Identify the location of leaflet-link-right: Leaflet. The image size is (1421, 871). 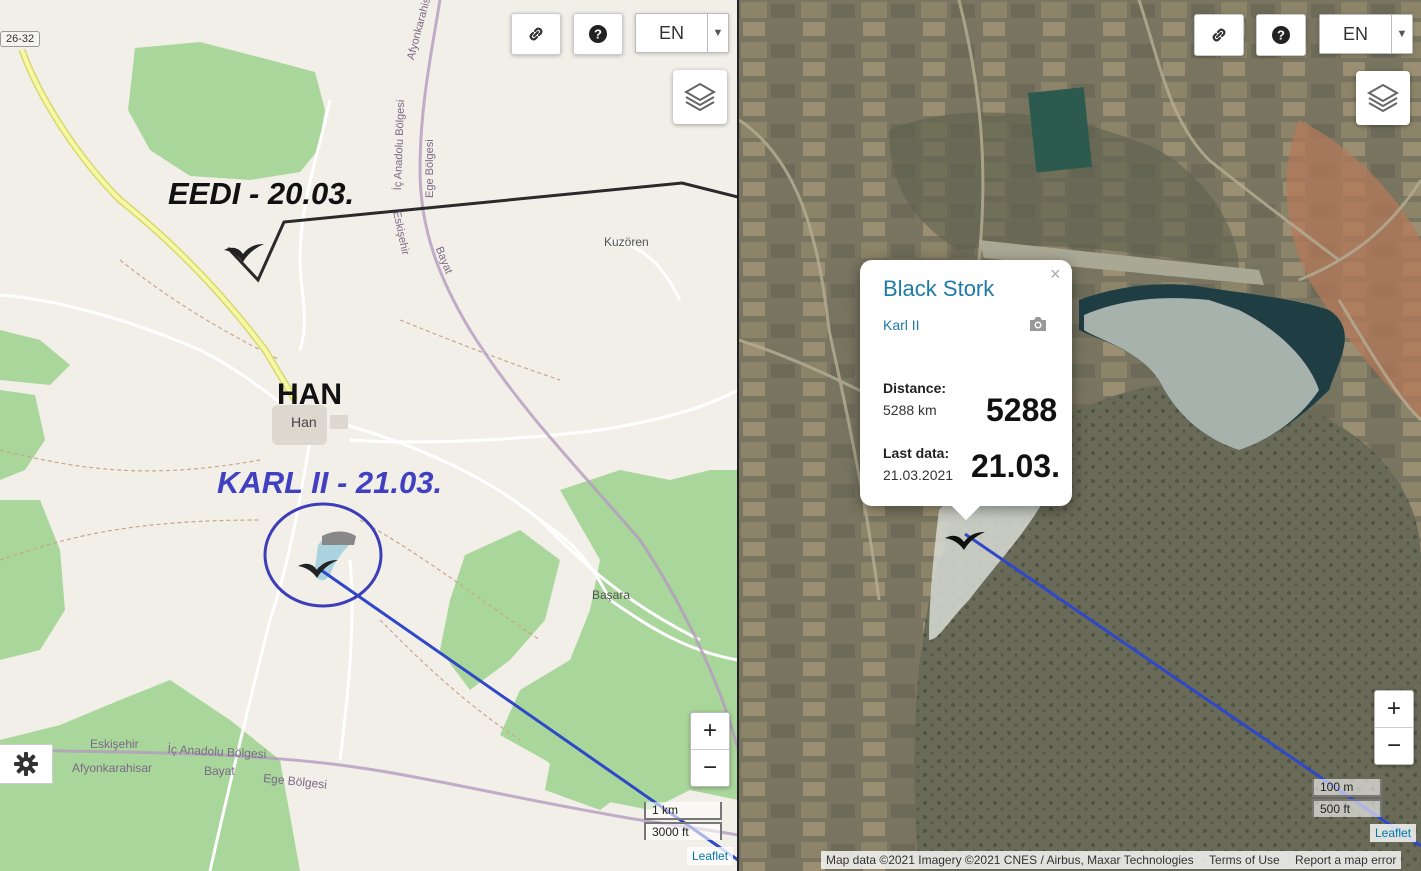
(1393, 833).